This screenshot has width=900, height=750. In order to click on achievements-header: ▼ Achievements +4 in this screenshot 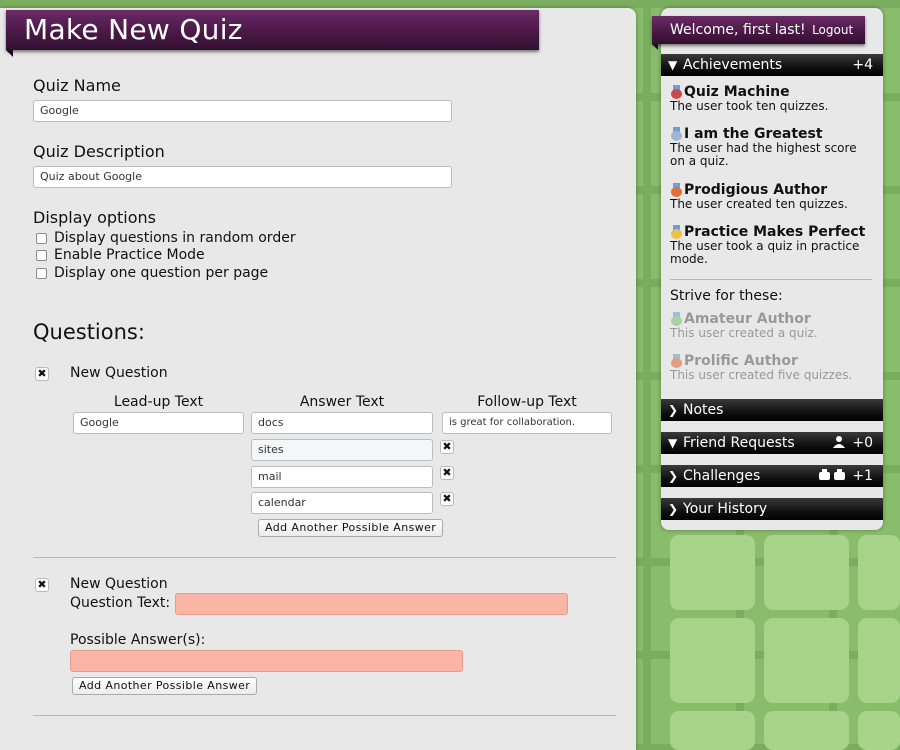, I will do `click(772, 65)`.